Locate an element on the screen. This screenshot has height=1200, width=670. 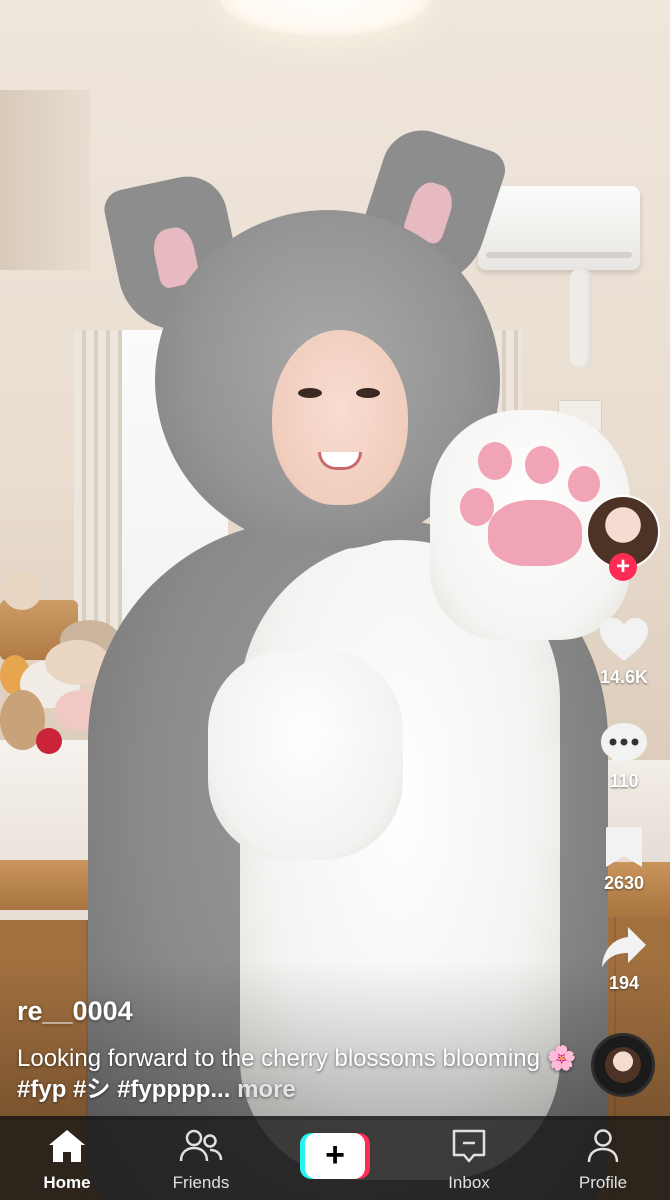
nav-home-label: Home is located at coordinates (67, 1182).